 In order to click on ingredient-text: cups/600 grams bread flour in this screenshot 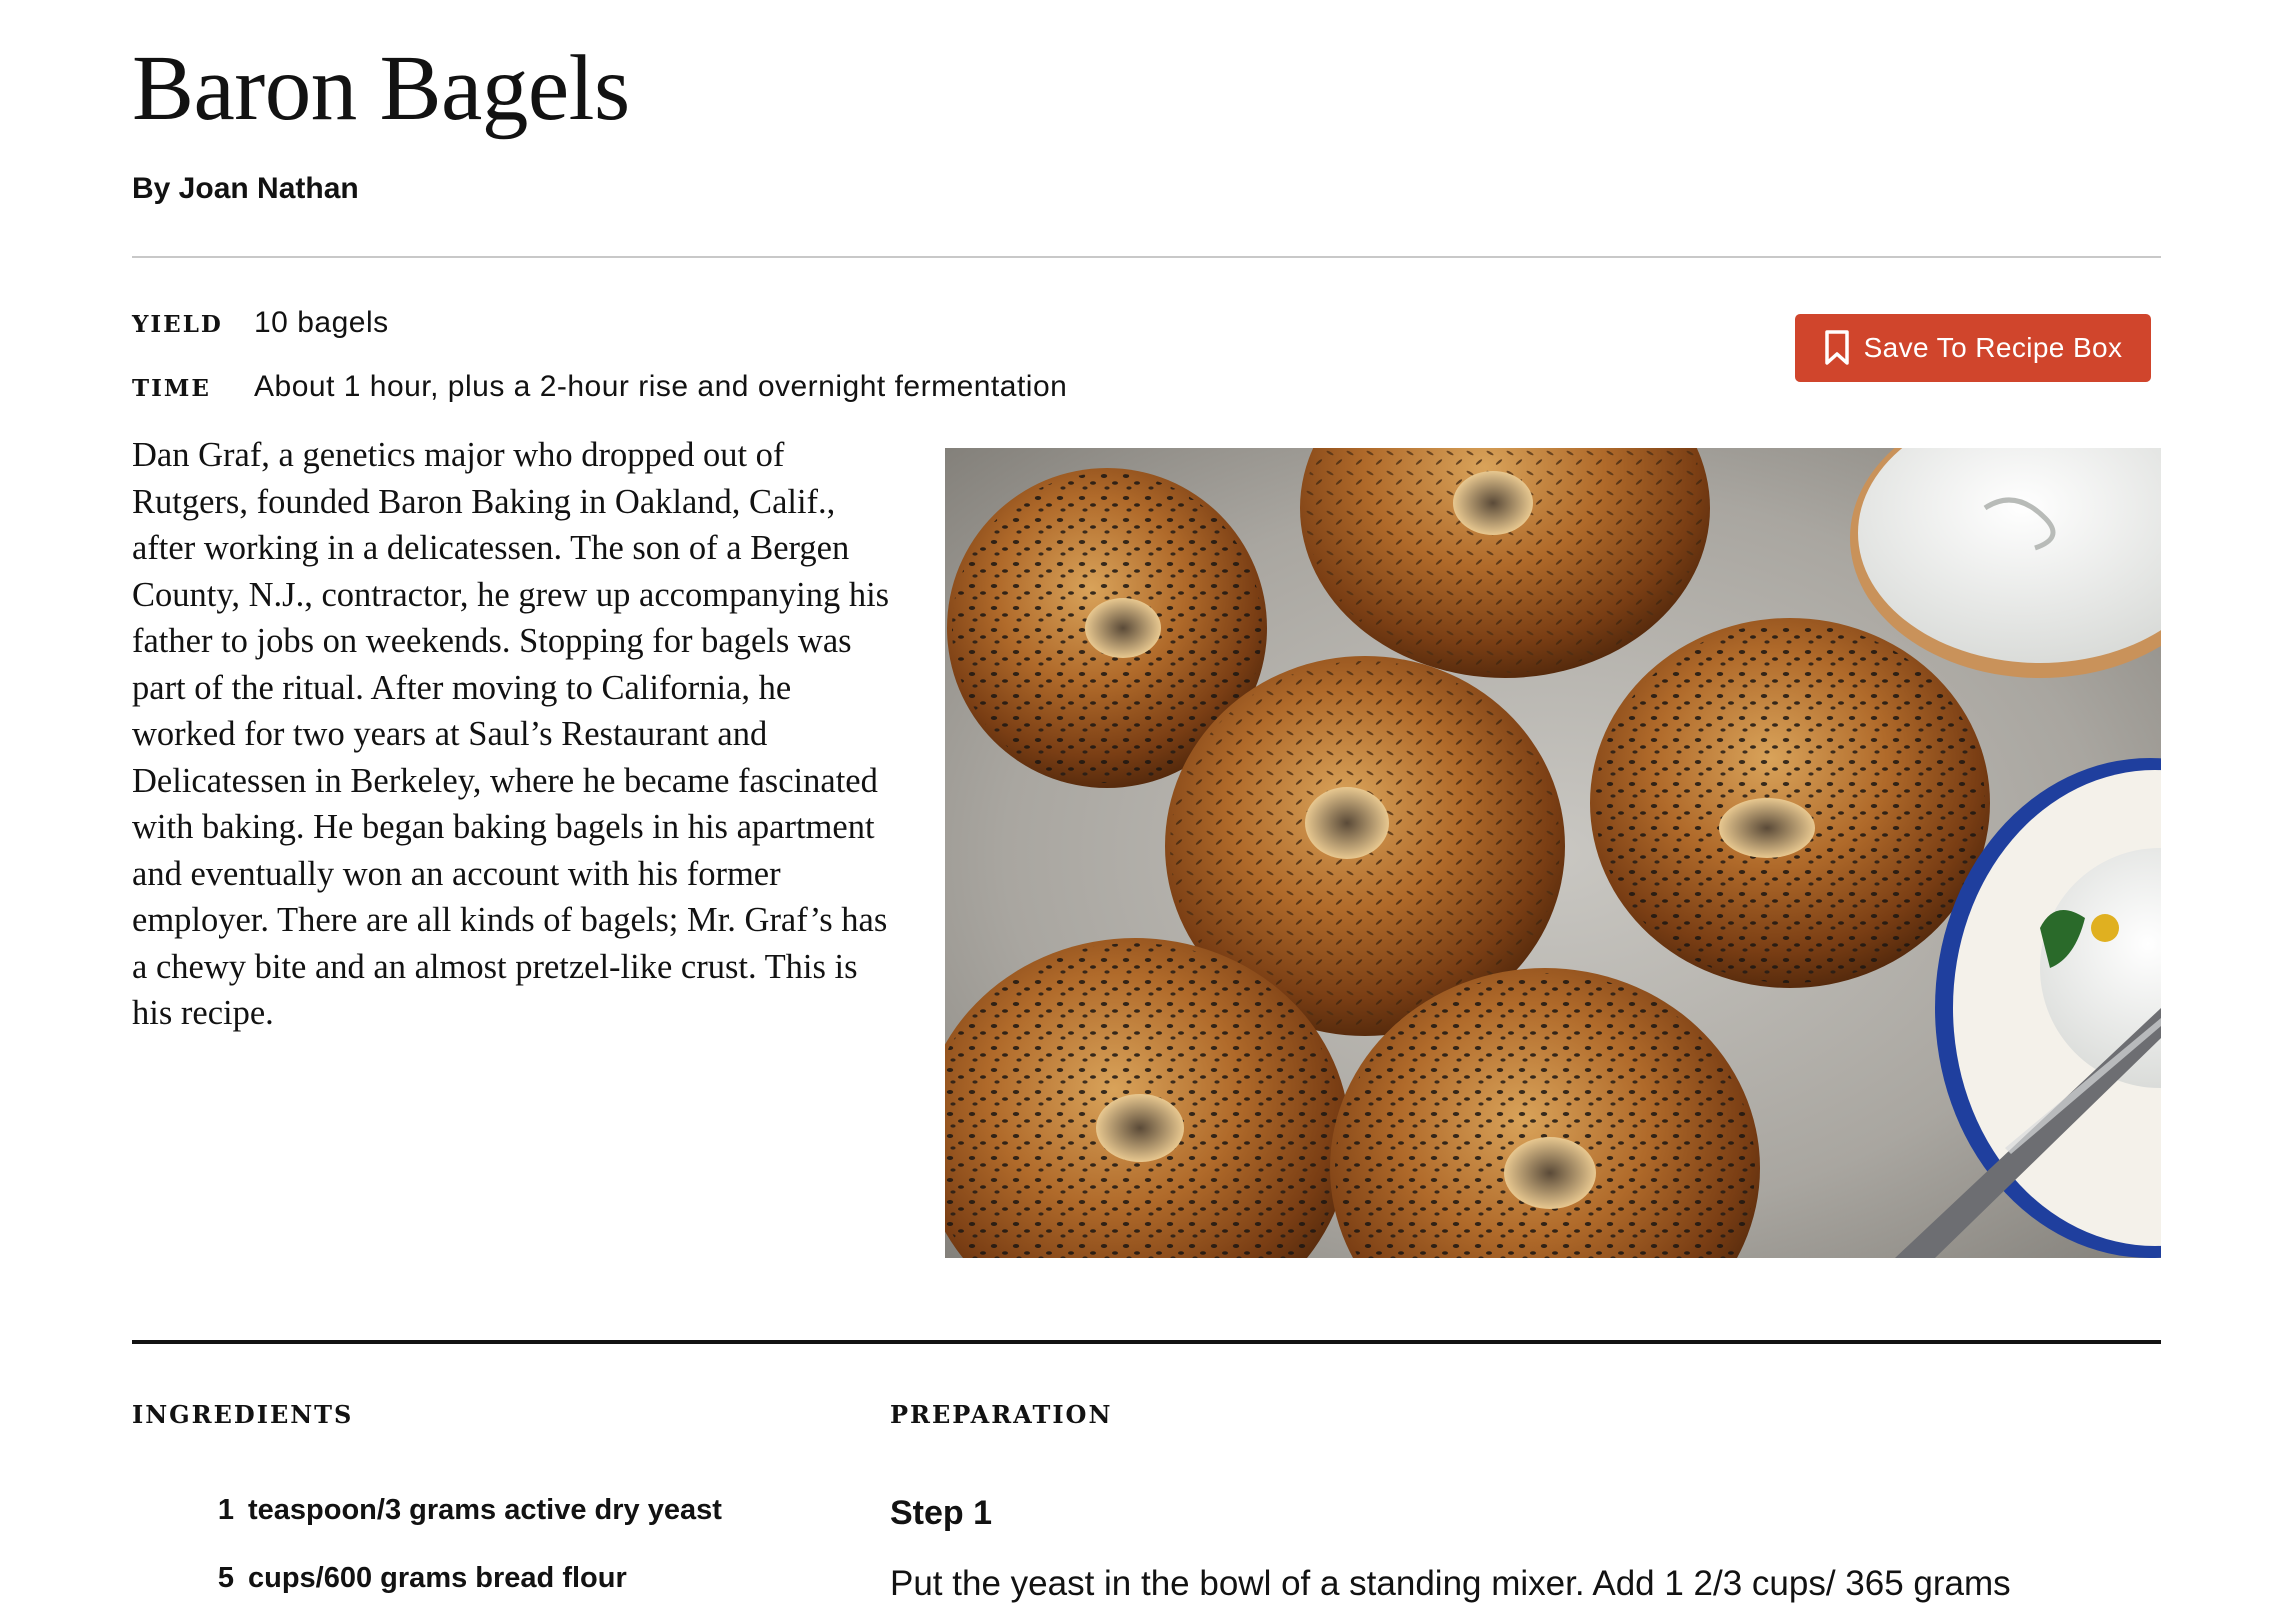, I will do `click(437, 1578)`.